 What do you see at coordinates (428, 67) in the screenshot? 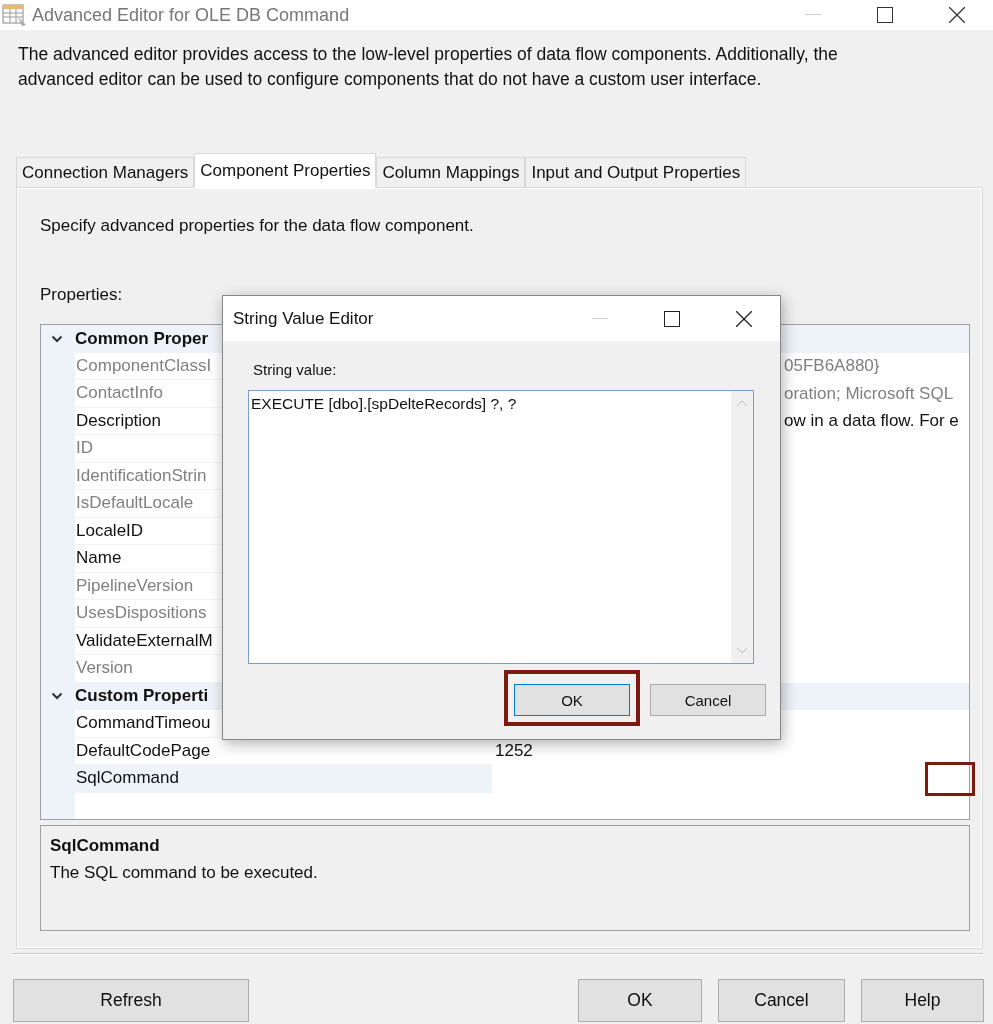
I see `intro-text: The advanced editor provides access to the low-level properties of data flow components. Additionally, the advanced editor can be used to configure components that do not have a custom user interface.` at bounding box center [428, 67].